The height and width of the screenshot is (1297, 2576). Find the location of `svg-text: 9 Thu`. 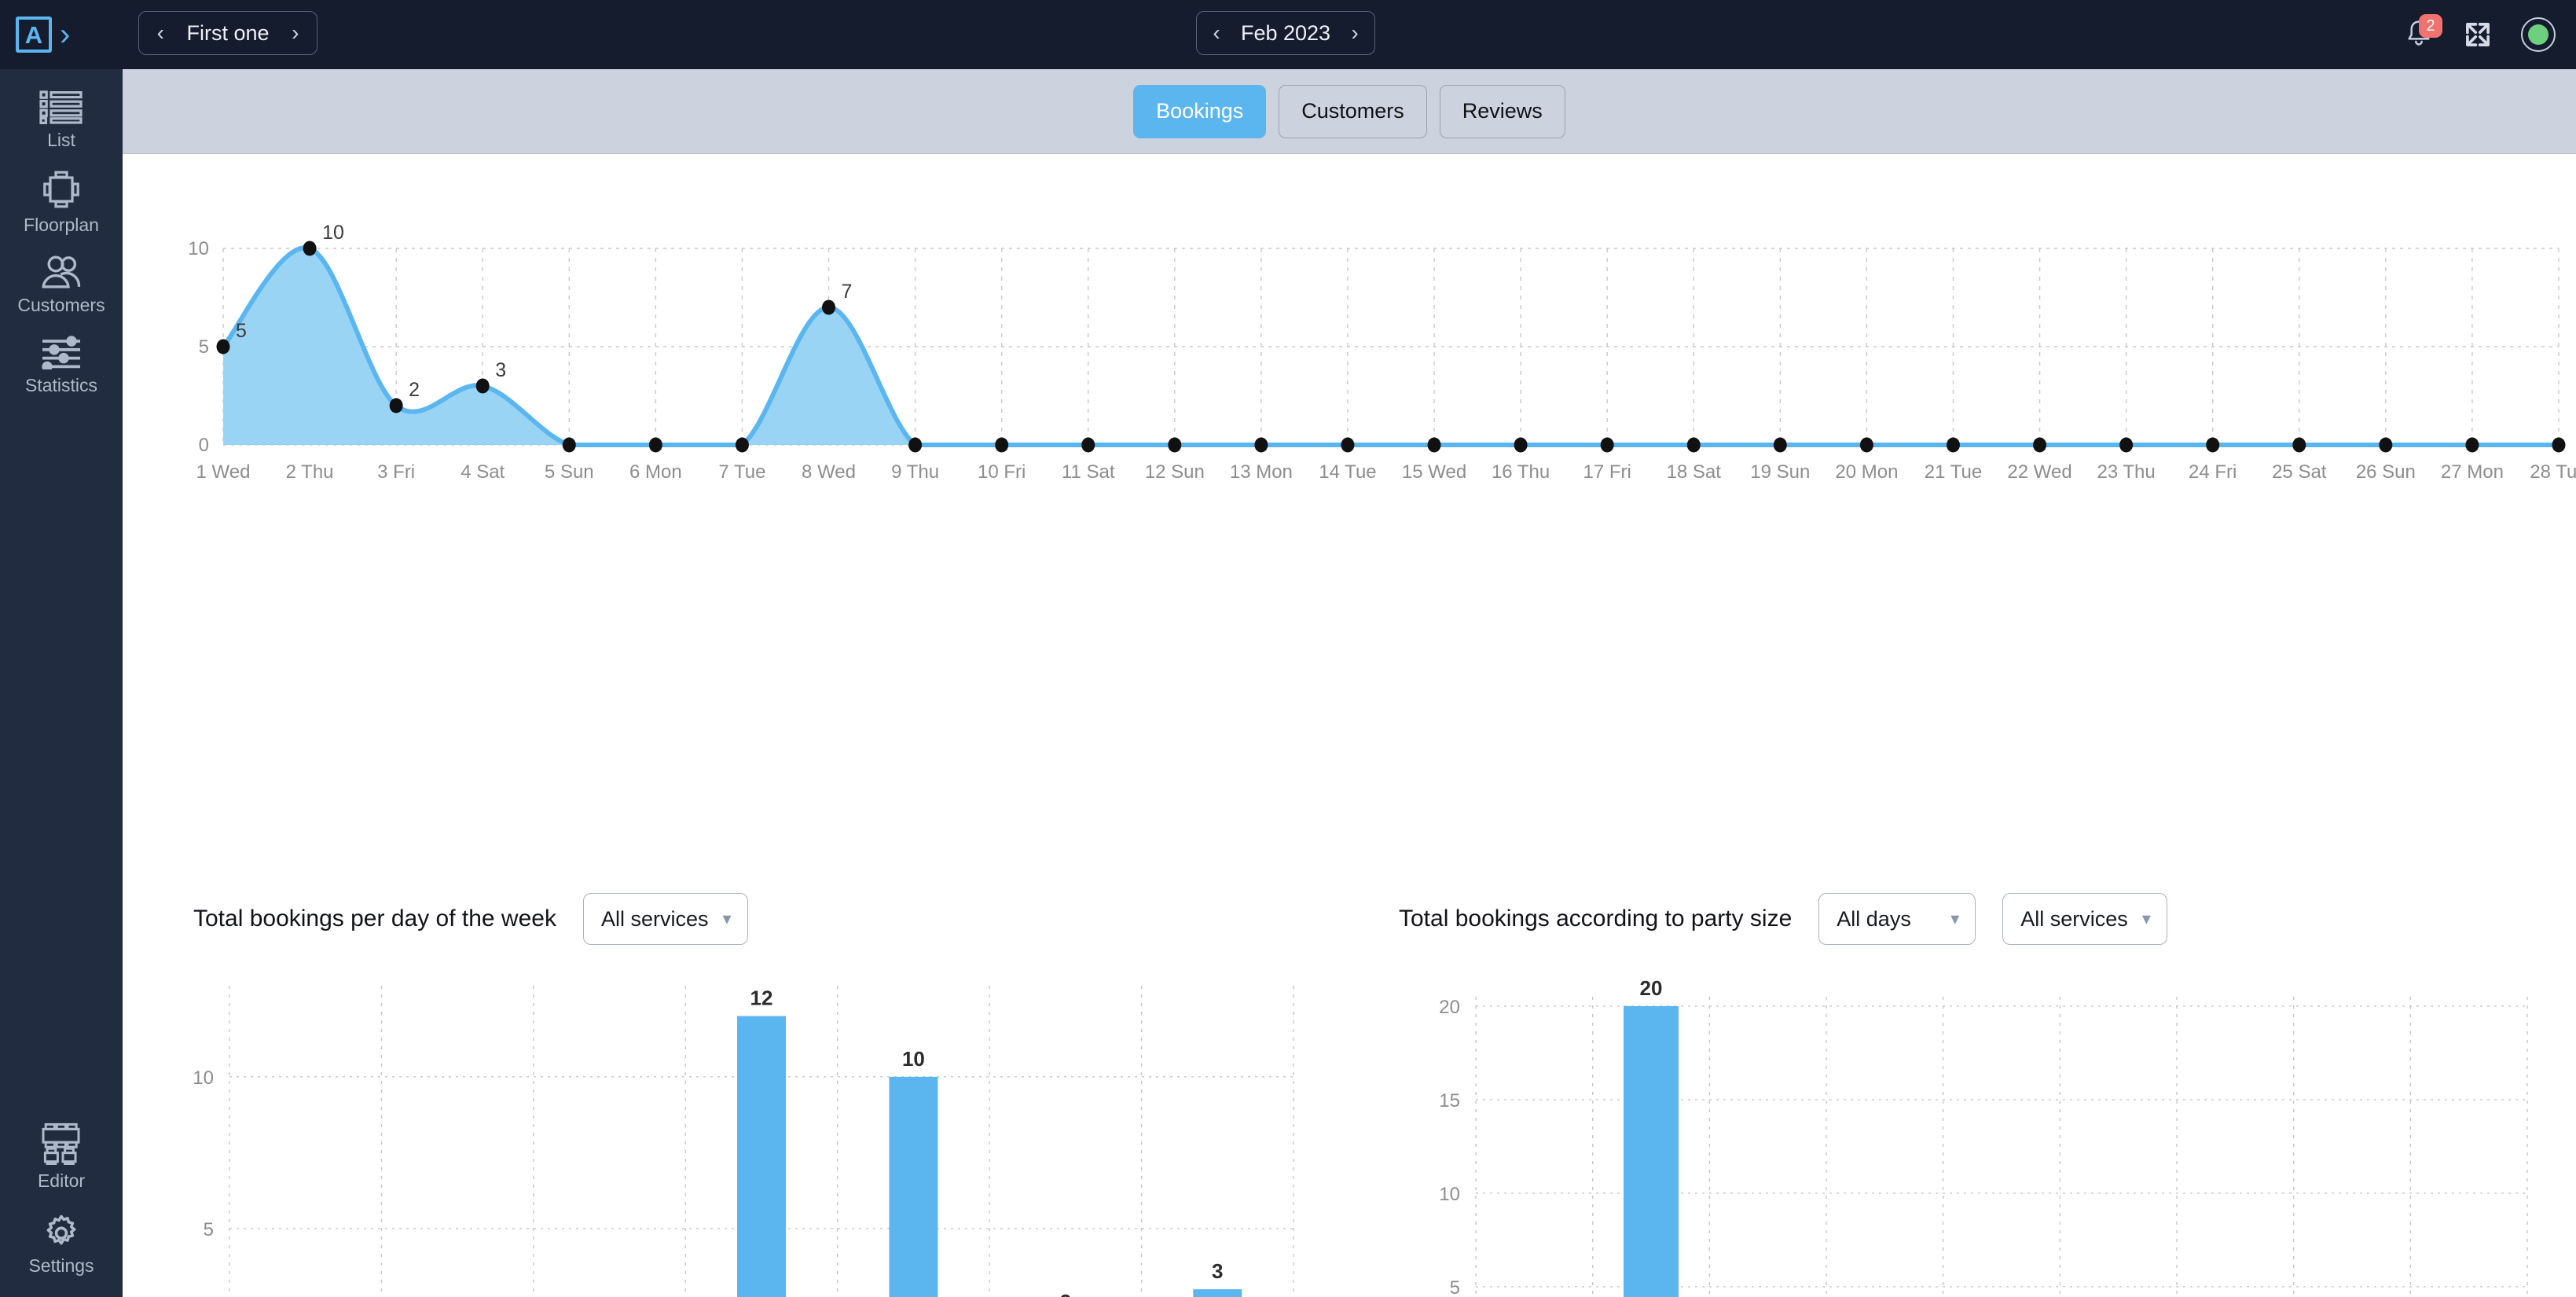

svg-text: 9 Thu is located at coordinates (915, 472).